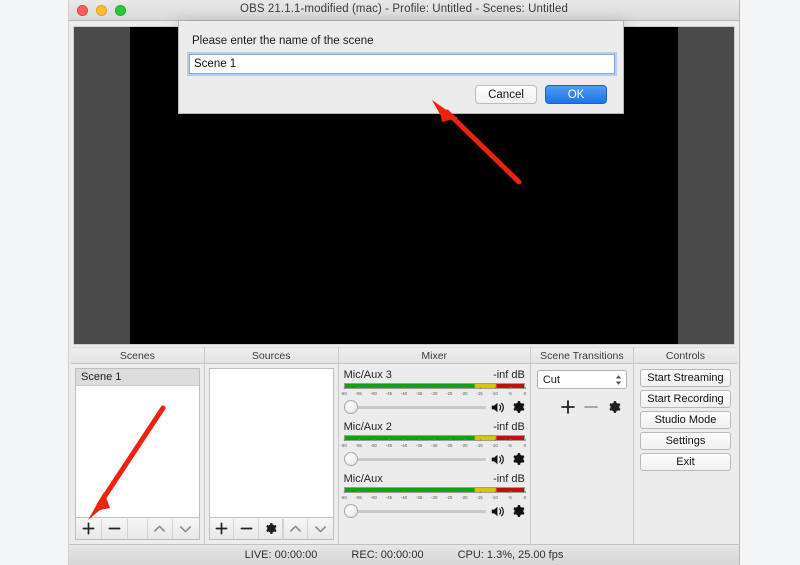 The width and height of the screenshot is (800, 565). What do you see at coordinates (582, 394) in the screenshot?
I see `transitions-body: Cut` at bounding box center [582, 394].